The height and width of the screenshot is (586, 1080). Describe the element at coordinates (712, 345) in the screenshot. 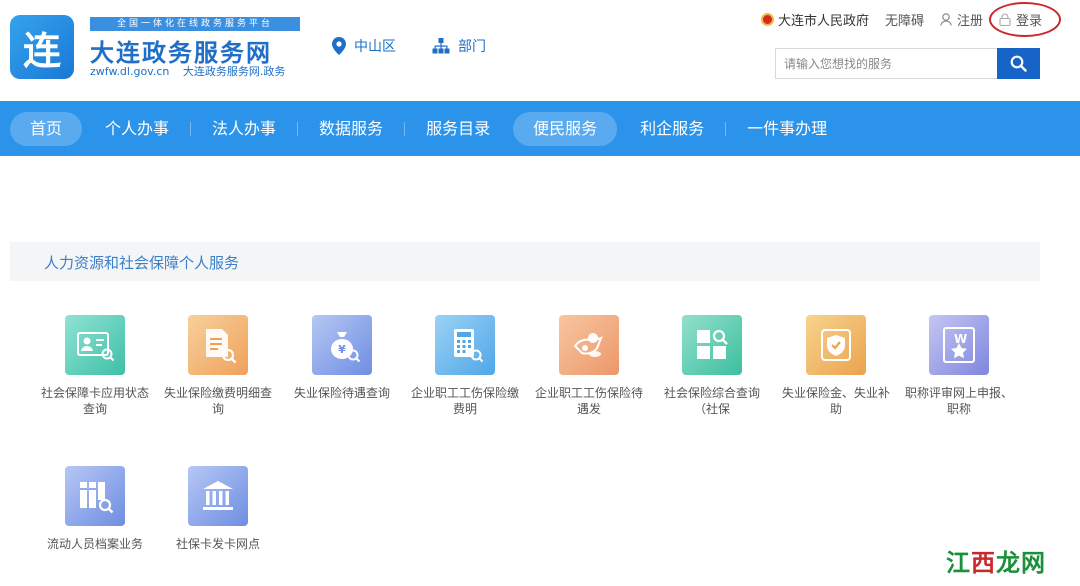

I see `grid-search-icon` at that location.